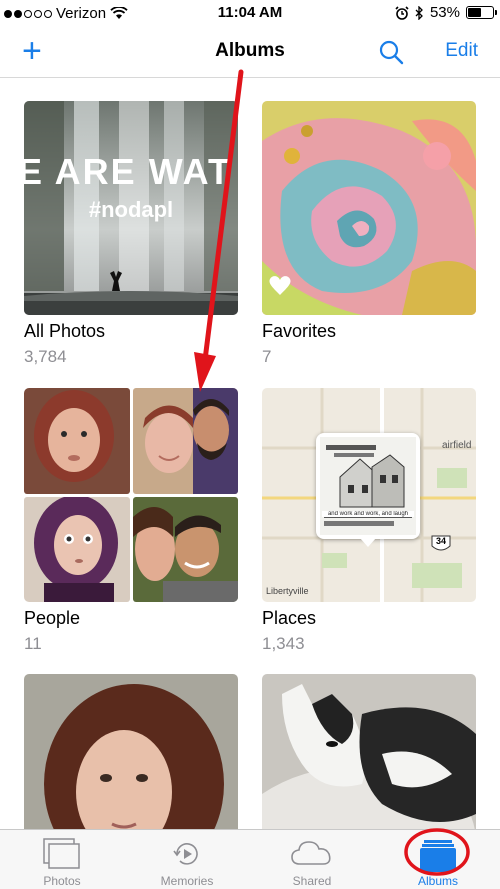 This screenshot has width=500, height=889. What do you see at coordinates (474, 12) in the screenshot?
I see `battery-fill` at bounding box center [474, 12].